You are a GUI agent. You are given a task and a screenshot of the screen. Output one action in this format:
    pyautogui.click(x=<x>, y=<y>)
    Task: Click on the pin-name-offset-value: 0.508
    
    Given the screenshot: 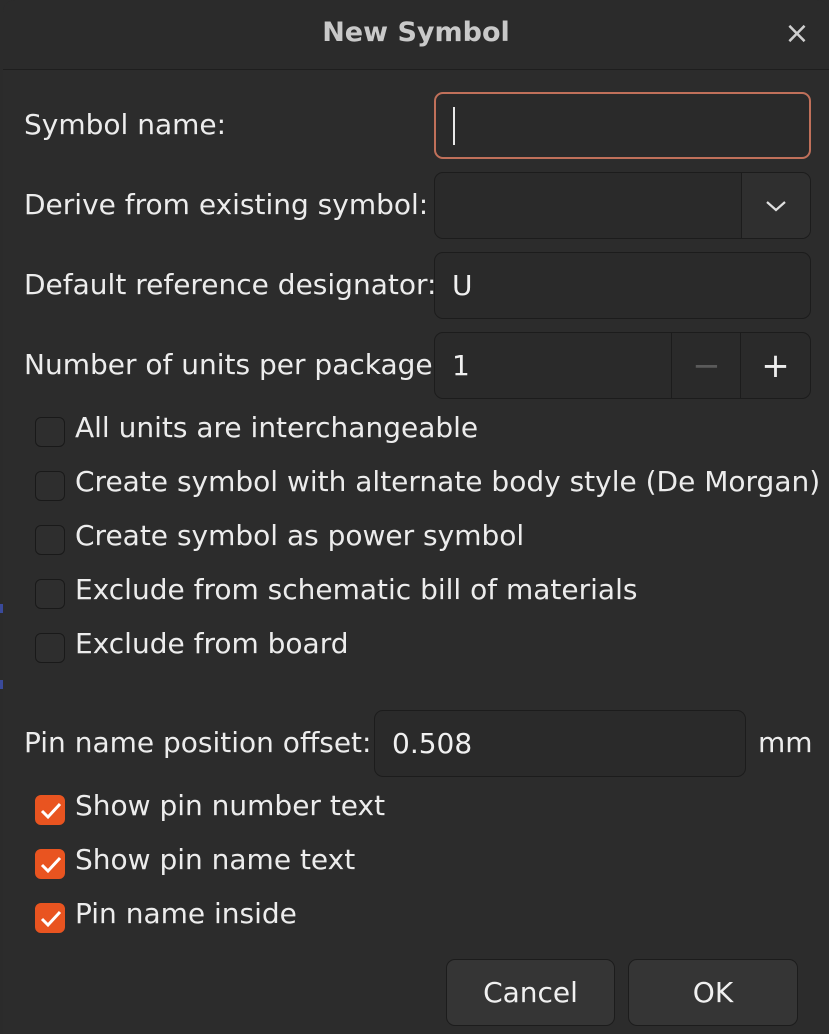 What is the action you would take?
    pyautogui.click(x=432, y=743)
    